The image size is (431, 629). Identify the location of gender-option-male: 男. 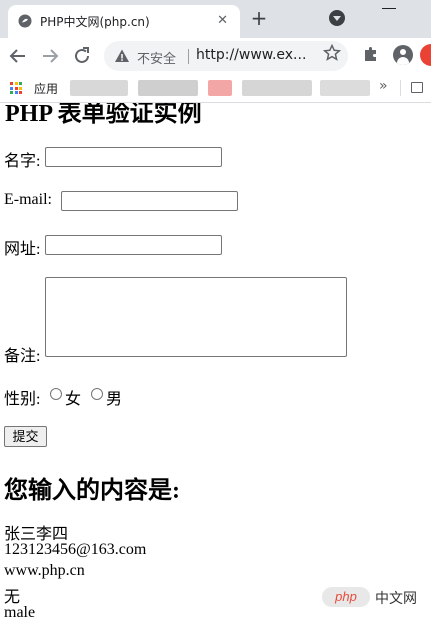
(114, 397).